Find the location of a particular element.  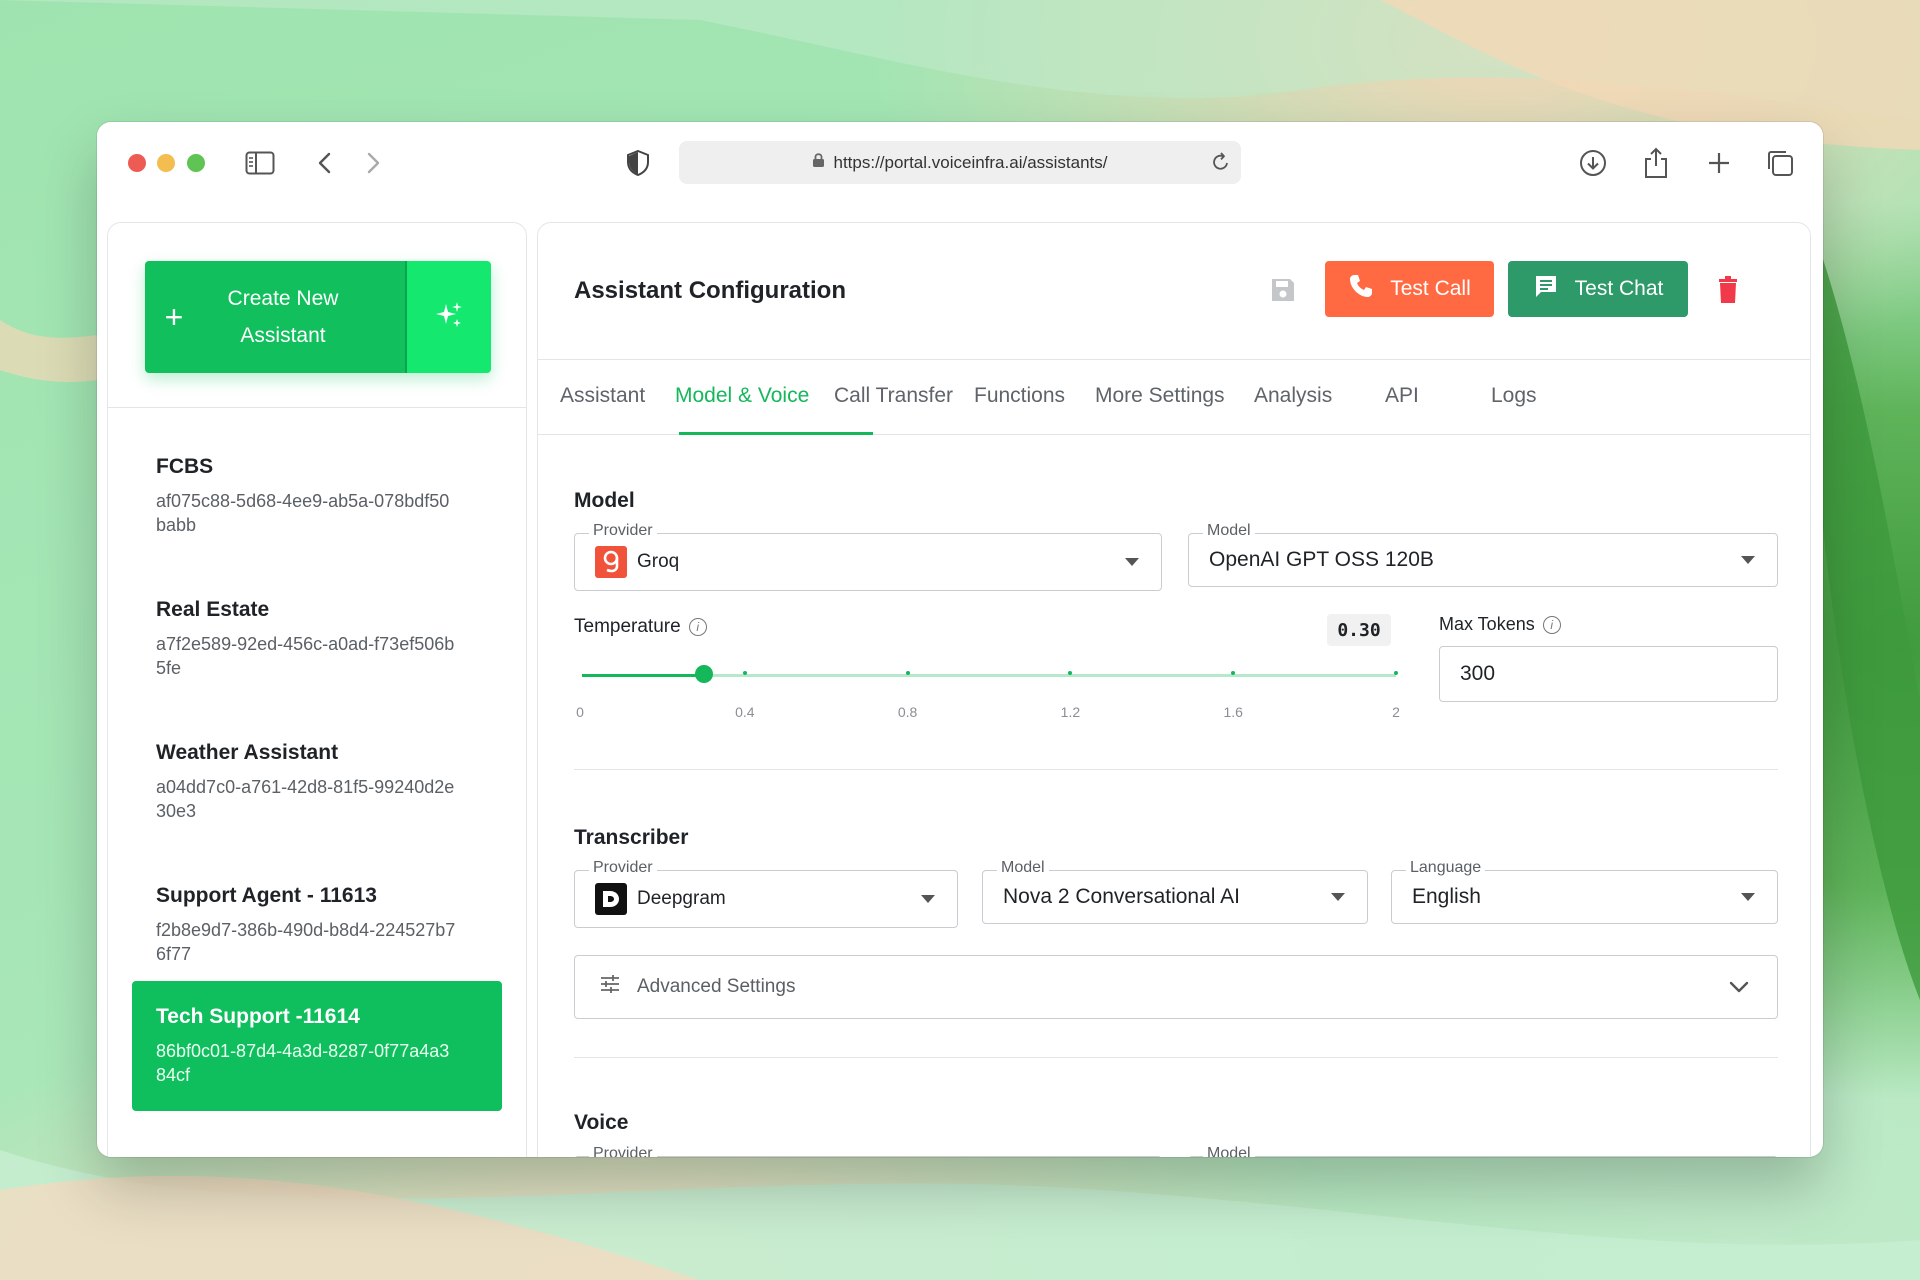

max-tokens-label-group: Max Tokens i is located at coordinates (1500, 624).